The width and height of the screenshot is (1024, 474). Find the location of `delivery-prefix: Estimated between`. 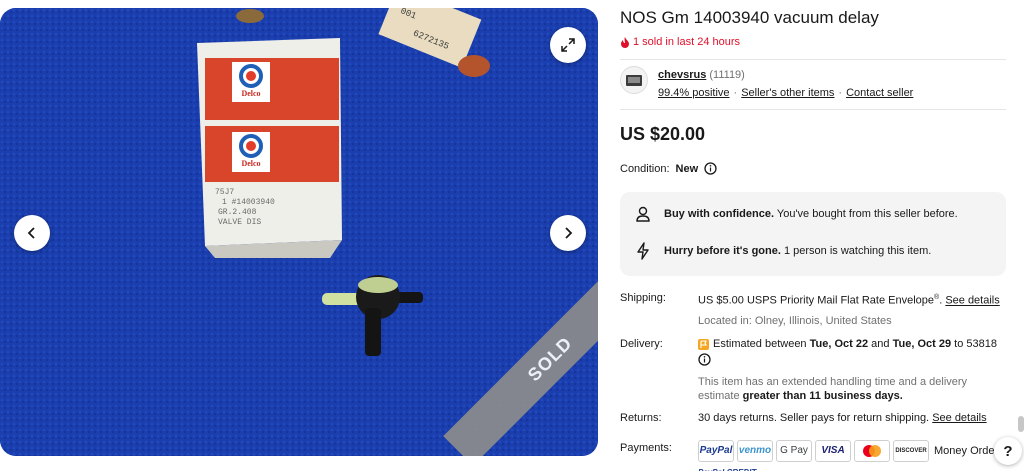

delivery-prefix: Estimated between is located at coordinates (760, 344).